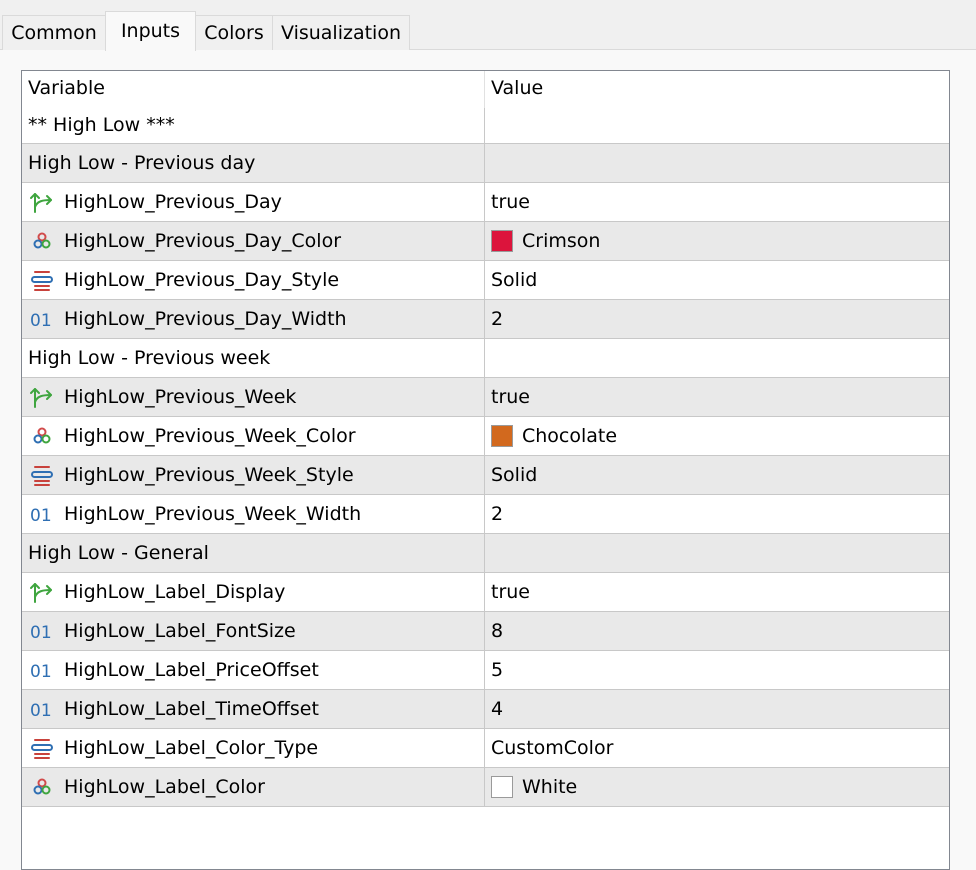 This screenshot has height=870, width=976. I want to click on table-header: Variable Value, so click(485, 89).